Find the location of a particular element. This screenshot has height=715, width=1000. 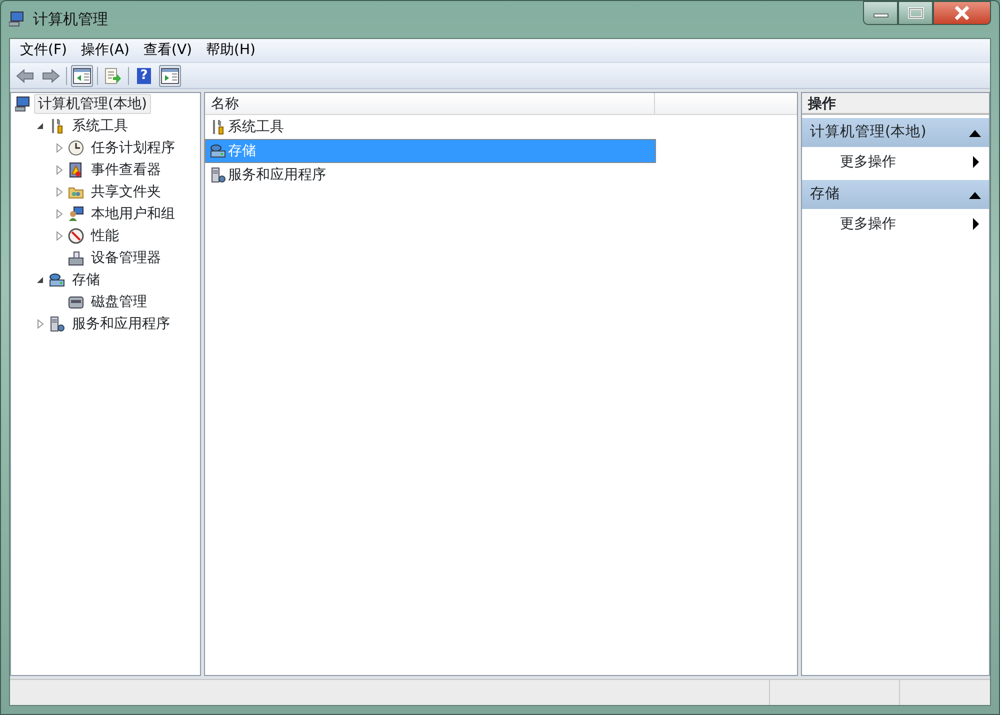

tree-item: 设备管理器 is located at coordinates (126, 258).